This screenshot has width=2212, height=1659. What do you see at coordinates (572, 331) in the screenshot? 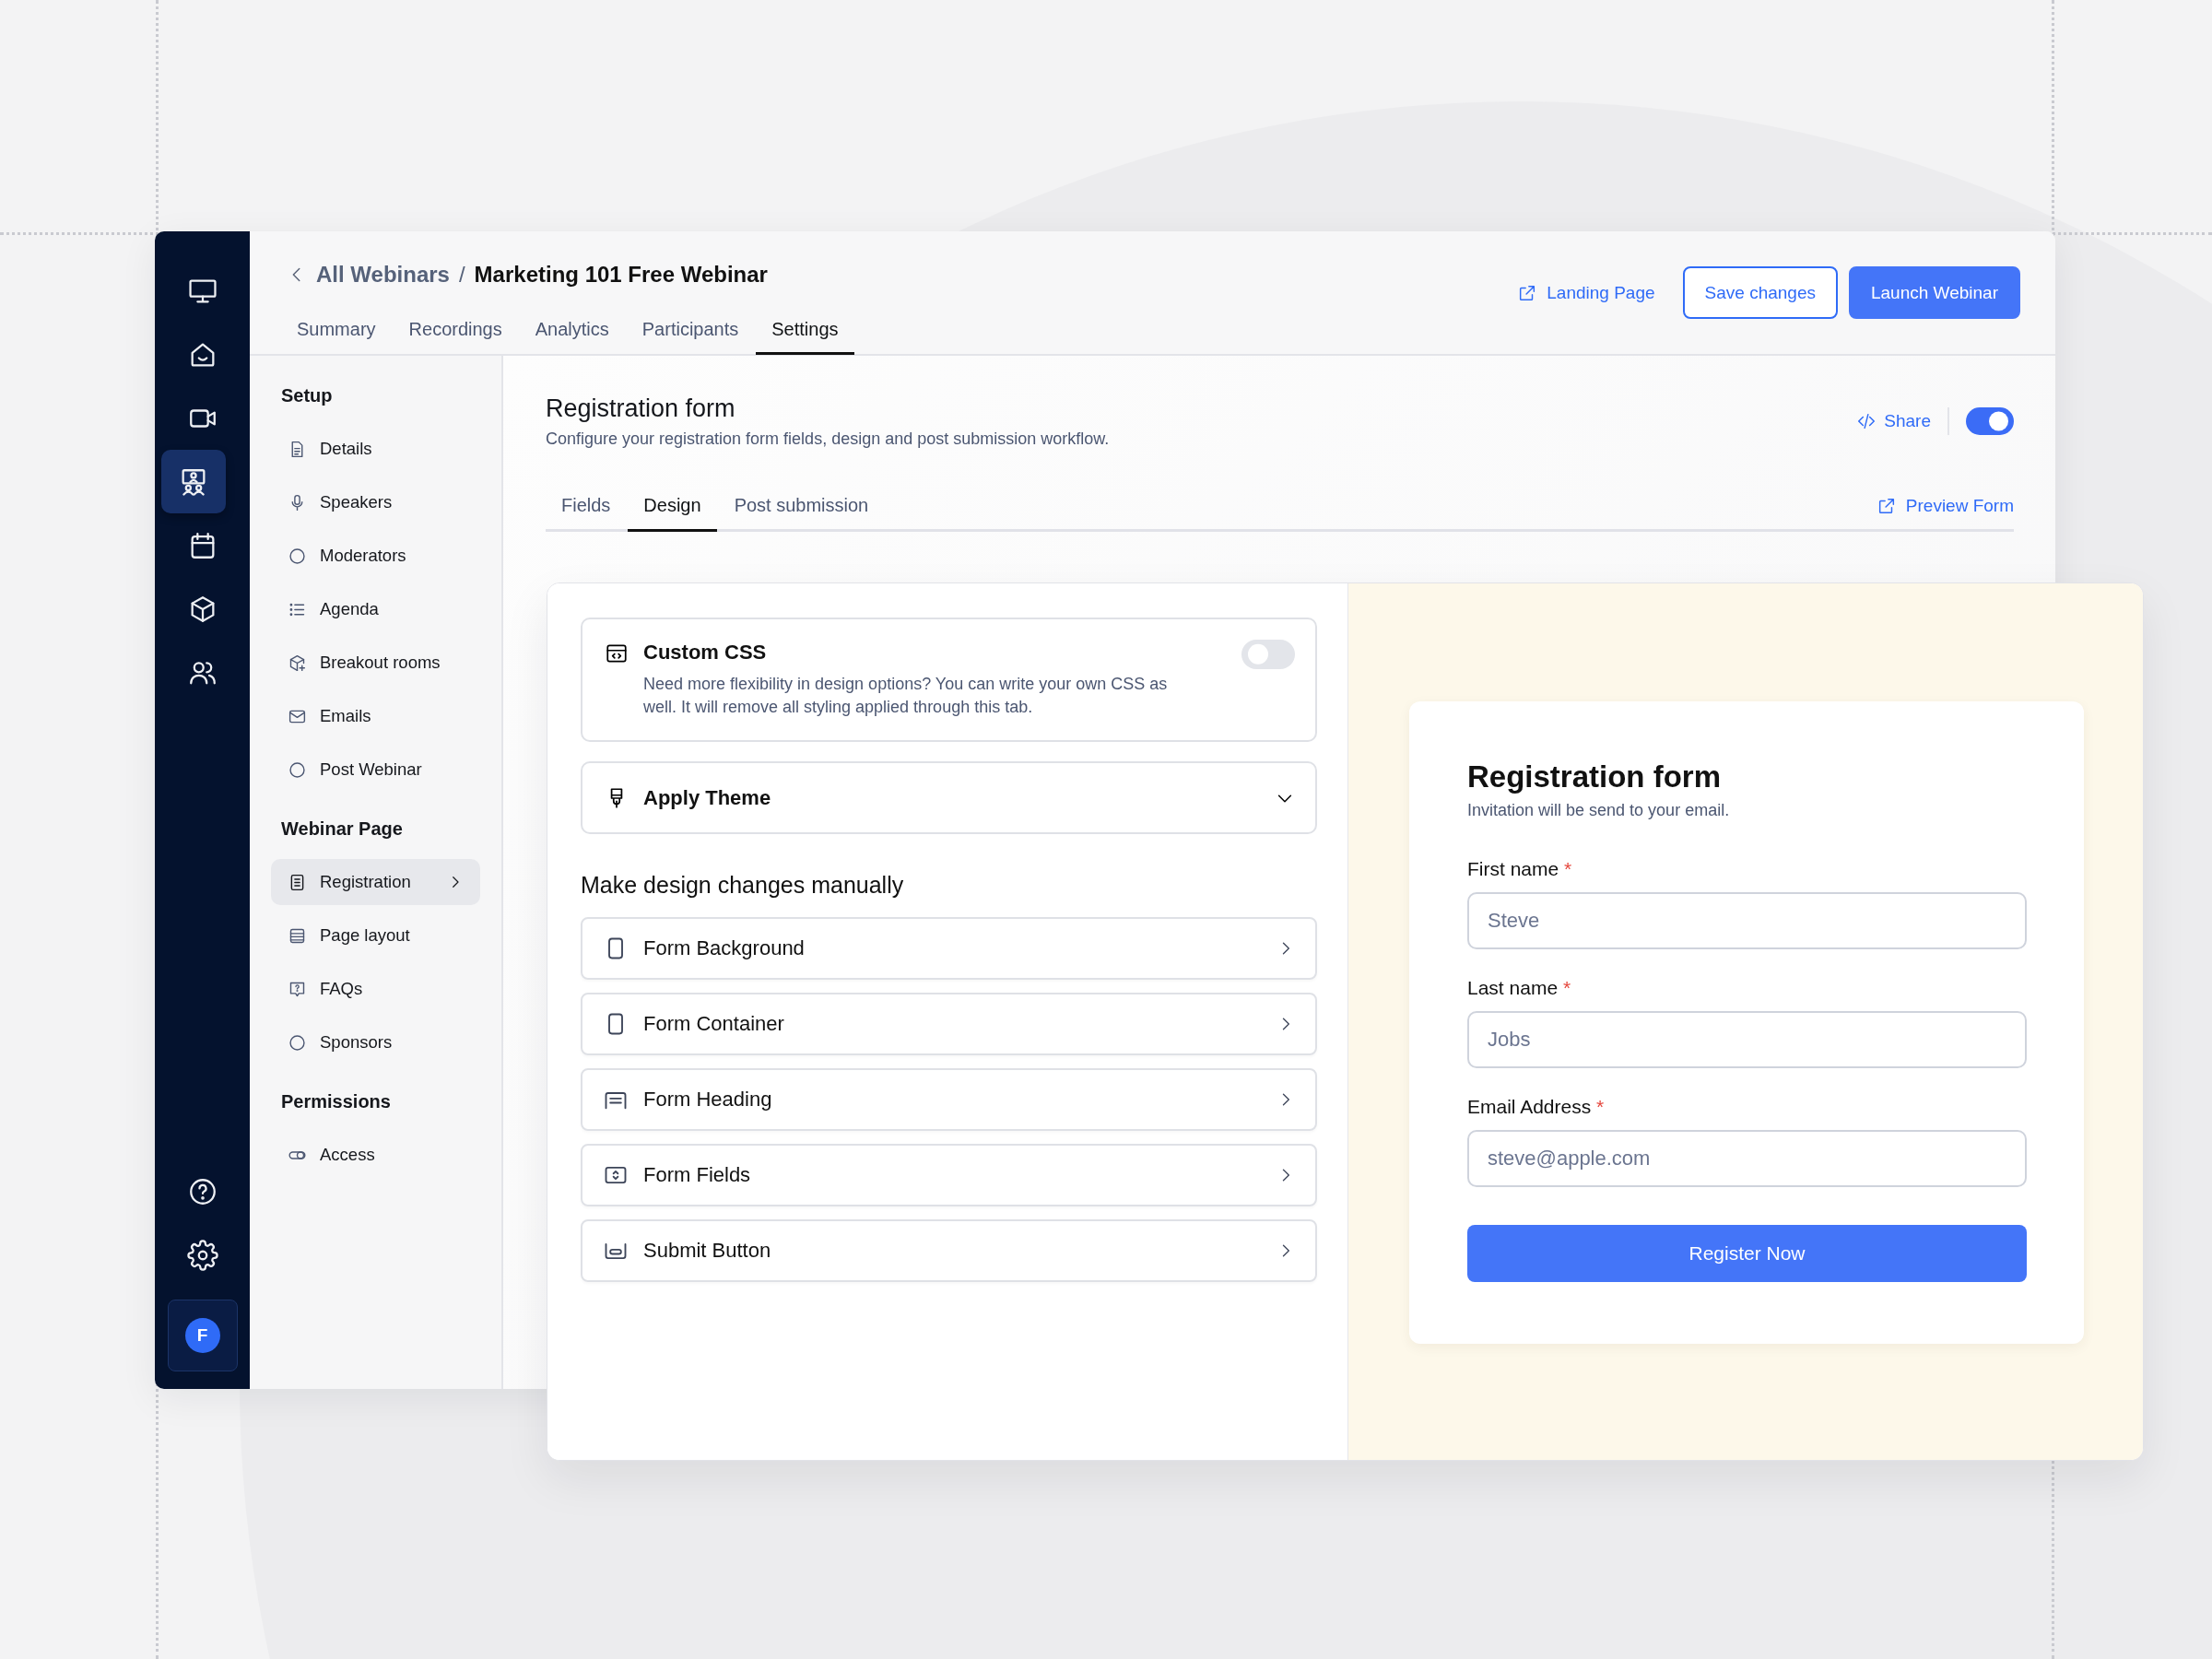
I see `nav-tab: Analytics` at bounding box center [572, 331].